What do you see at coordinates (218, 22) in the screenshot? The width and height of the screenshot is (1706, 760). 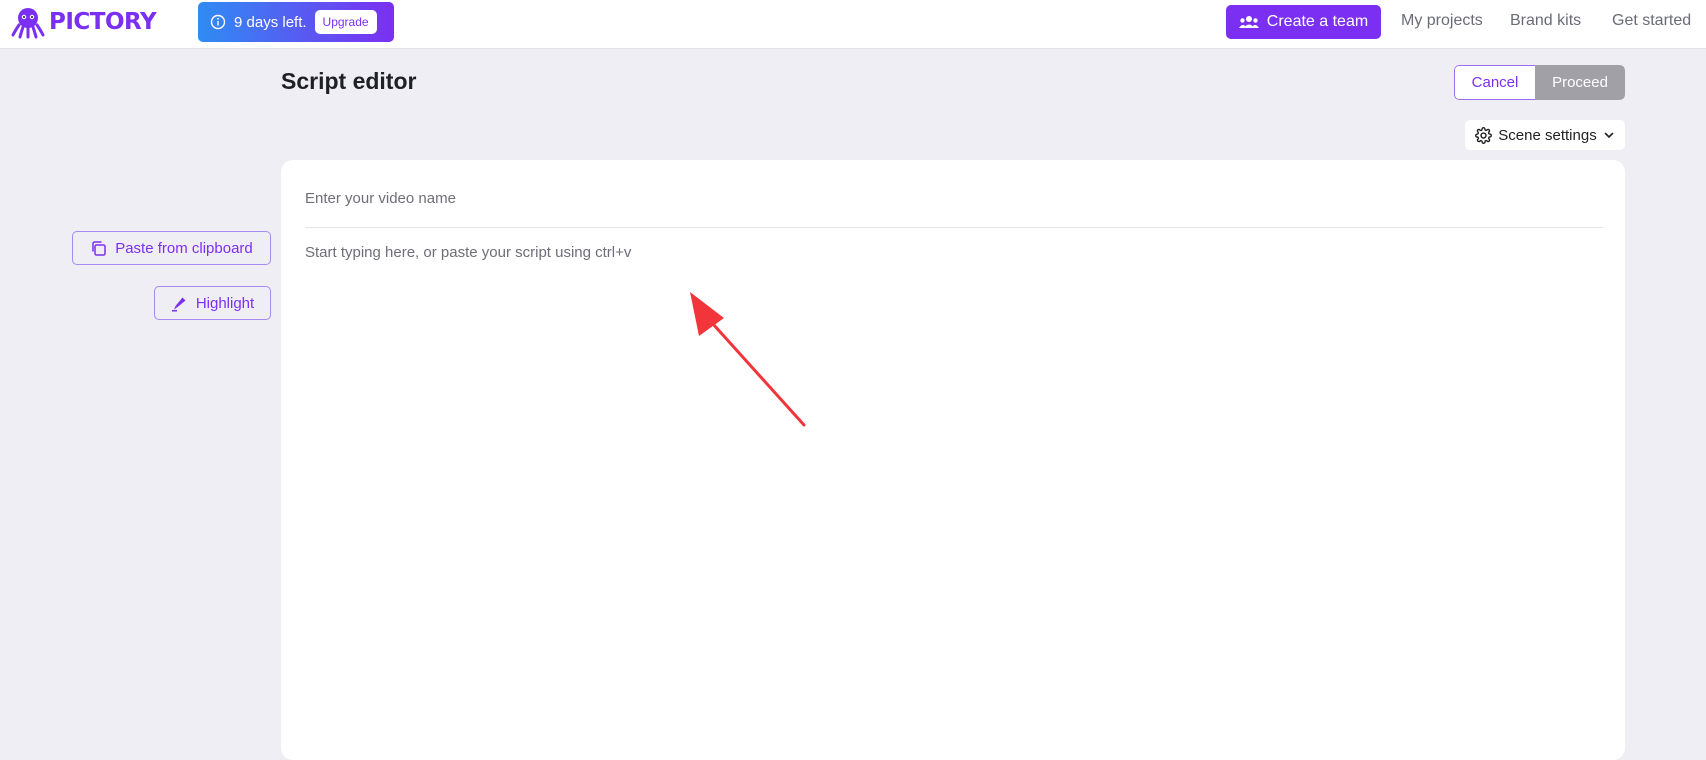 I see `info-icon` at bounding box center [218, 22].